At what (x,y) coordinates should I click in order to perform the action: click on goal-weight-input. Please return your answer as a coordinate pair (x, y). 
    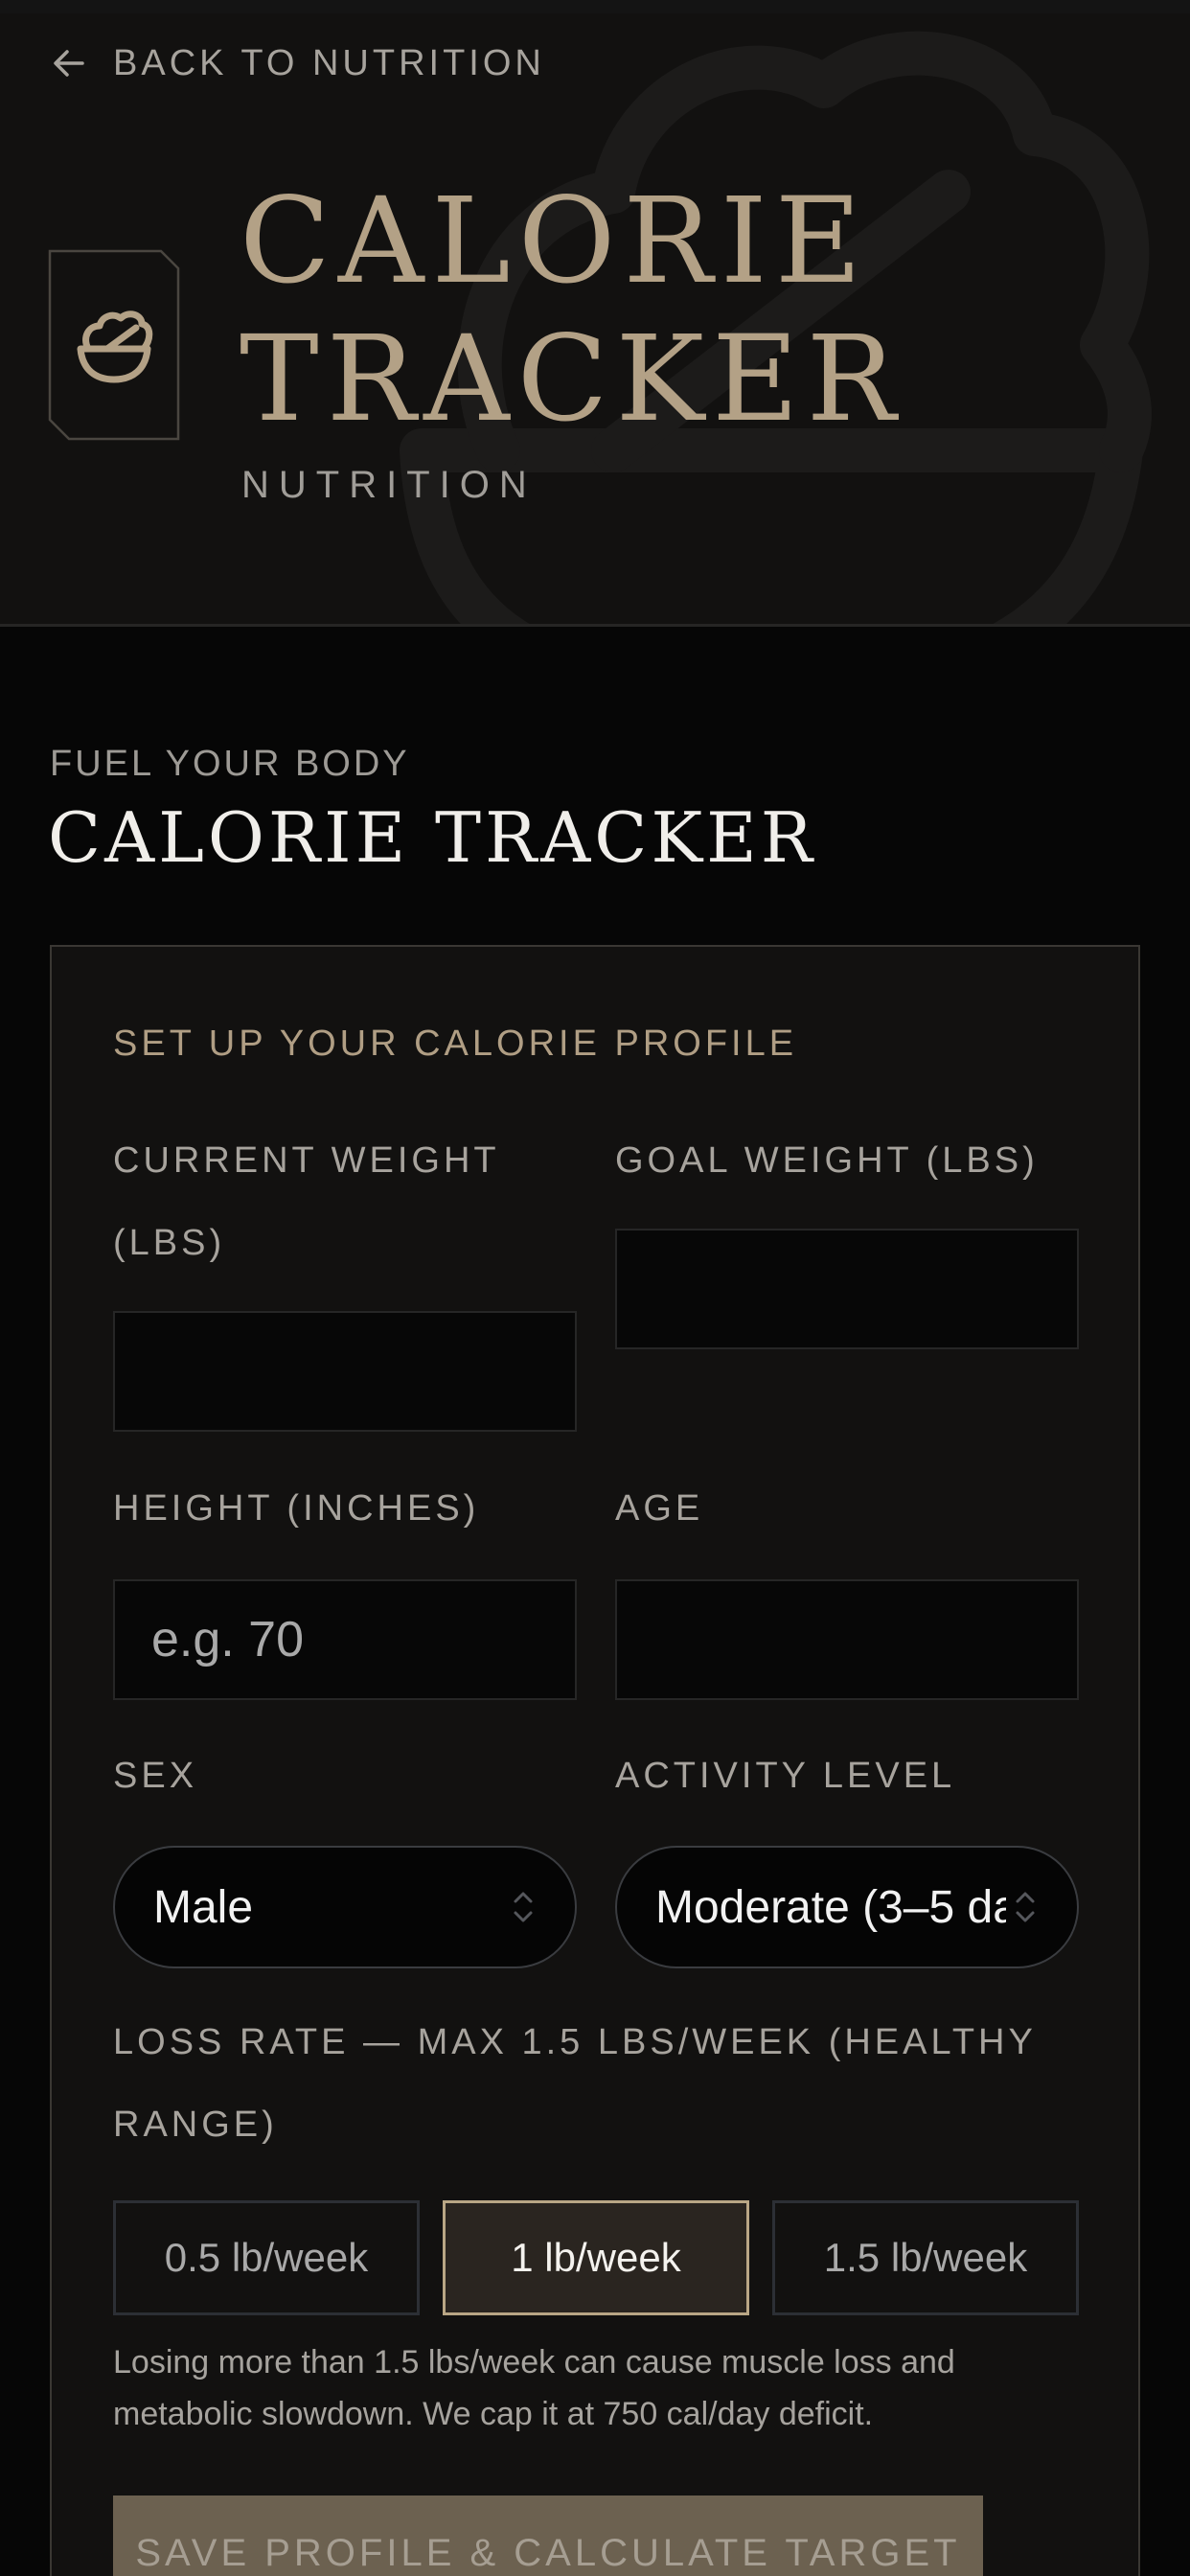
    Looking at the image, I should click on (847, 1289).